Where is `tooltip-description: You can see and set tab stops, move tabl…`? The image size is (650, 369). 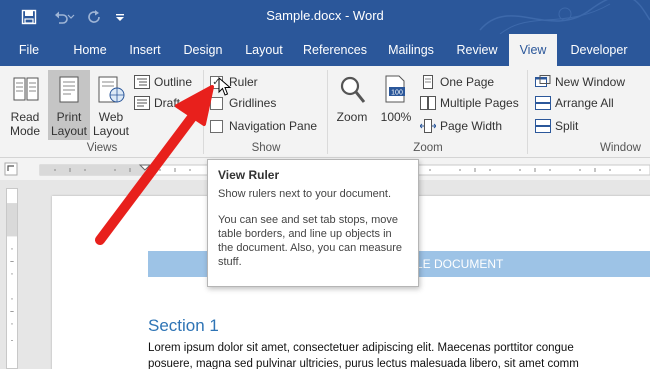
tooltip-description: You can see and set tab stops, move tabl… is located at coordinates (310, 241).